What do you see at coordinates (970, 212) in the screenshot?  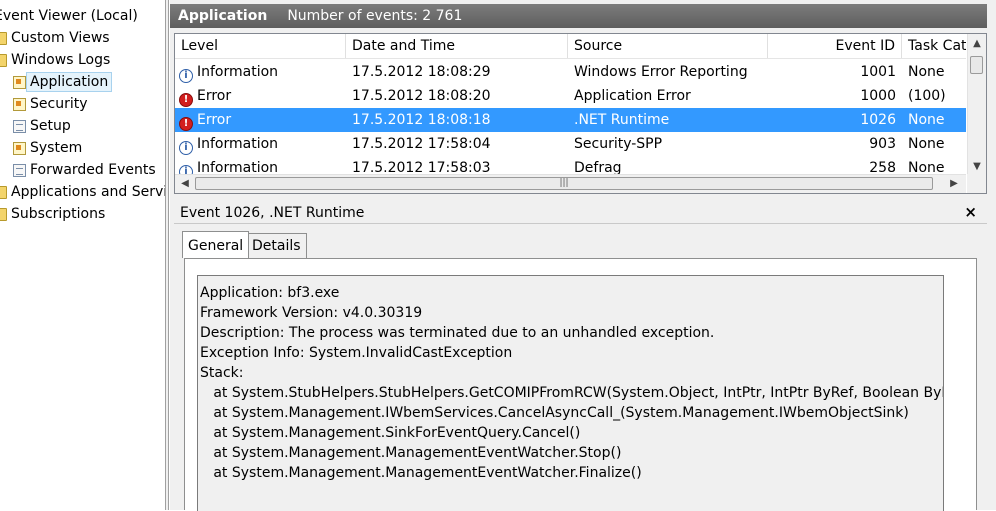 I see `close-icon: ×` at bounding box center [970, 212].